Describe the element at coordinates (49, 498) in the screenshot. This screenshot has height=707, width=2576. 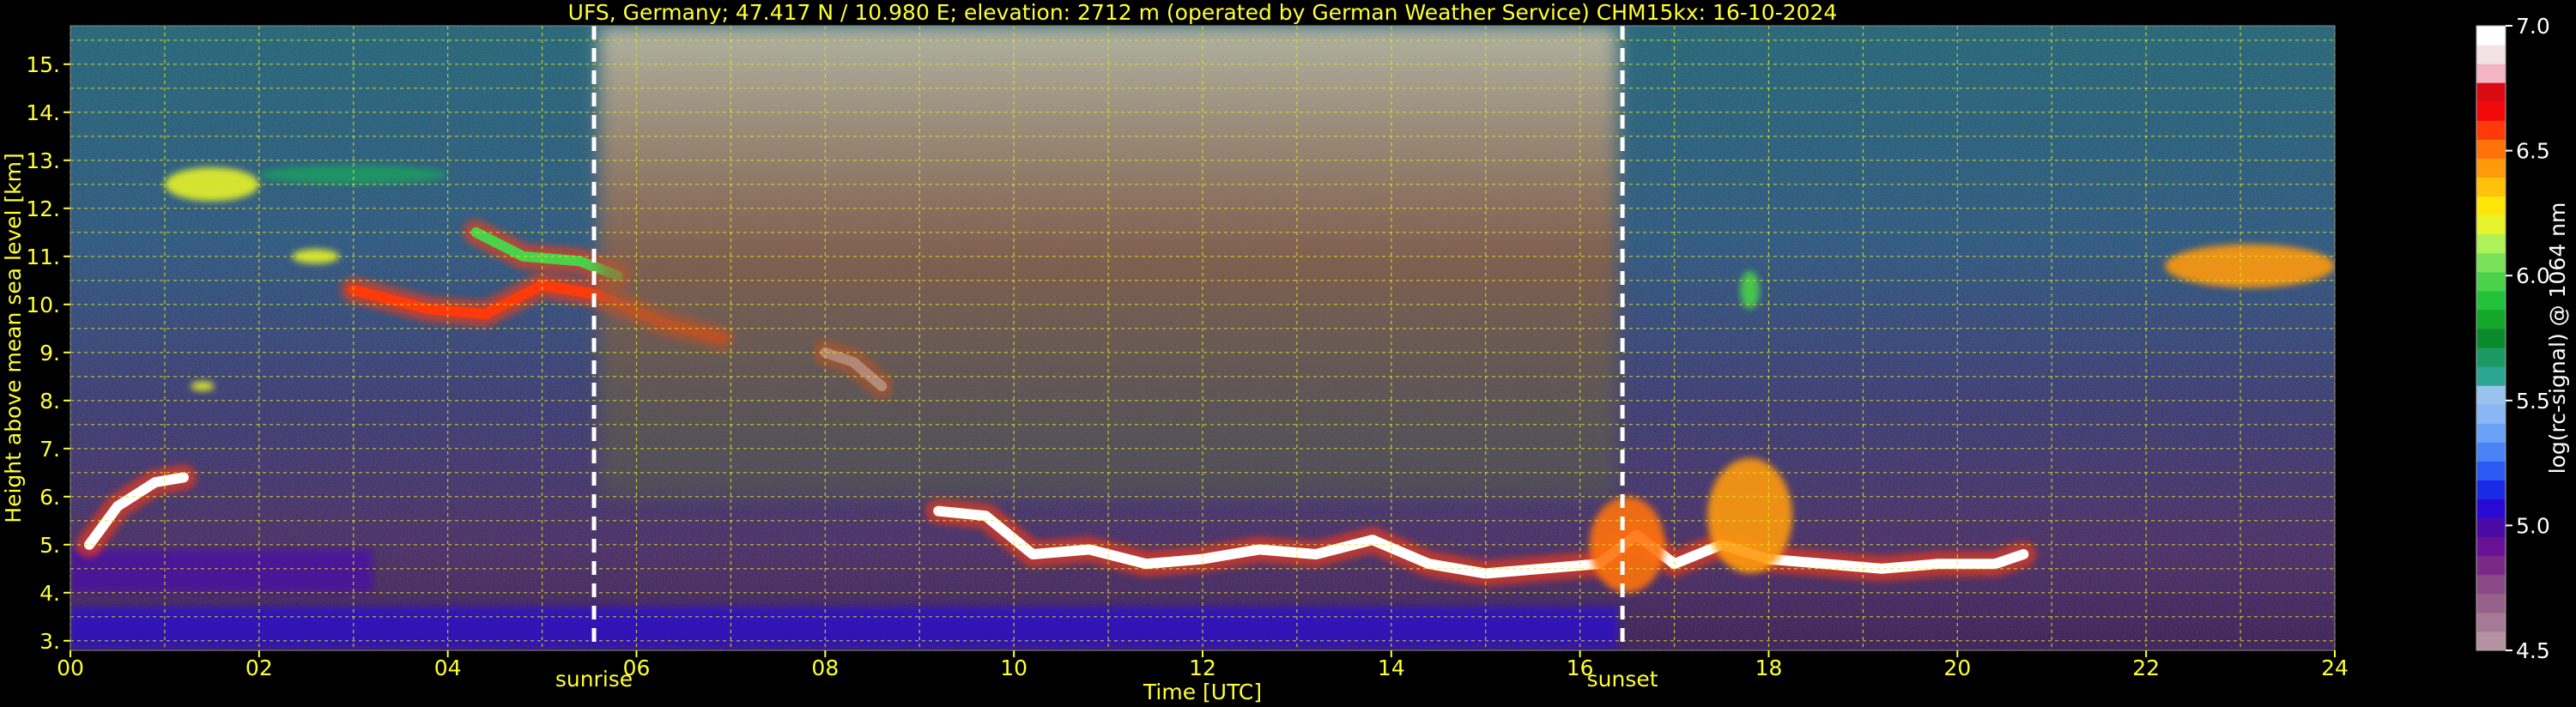
I see `y-tick-label: 6.` at that location.